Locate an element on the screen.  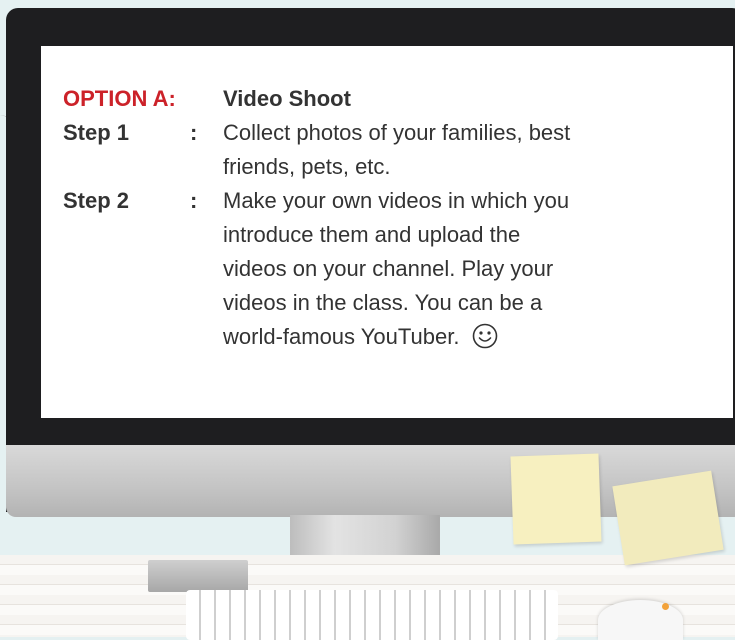
step-1-label: Step 1 is located at coordinates (96, 132).